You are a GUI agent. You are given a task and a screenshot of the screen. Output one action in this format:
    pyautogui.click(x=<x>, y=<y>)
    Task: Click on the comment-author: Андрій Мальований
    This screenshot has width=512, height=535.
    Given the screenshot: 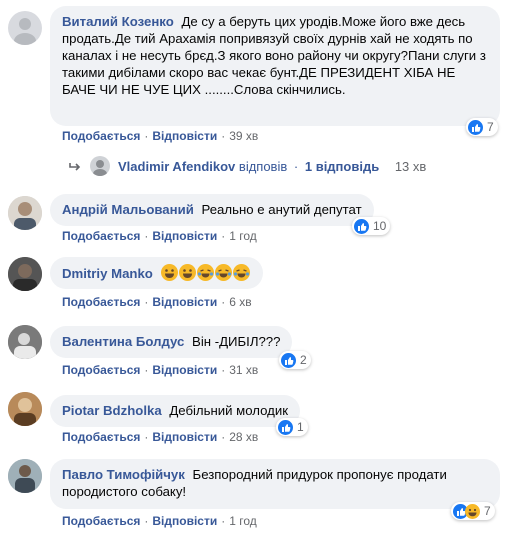 What is the action you would take?
    pyautogui.click(x=128, y=209)
    